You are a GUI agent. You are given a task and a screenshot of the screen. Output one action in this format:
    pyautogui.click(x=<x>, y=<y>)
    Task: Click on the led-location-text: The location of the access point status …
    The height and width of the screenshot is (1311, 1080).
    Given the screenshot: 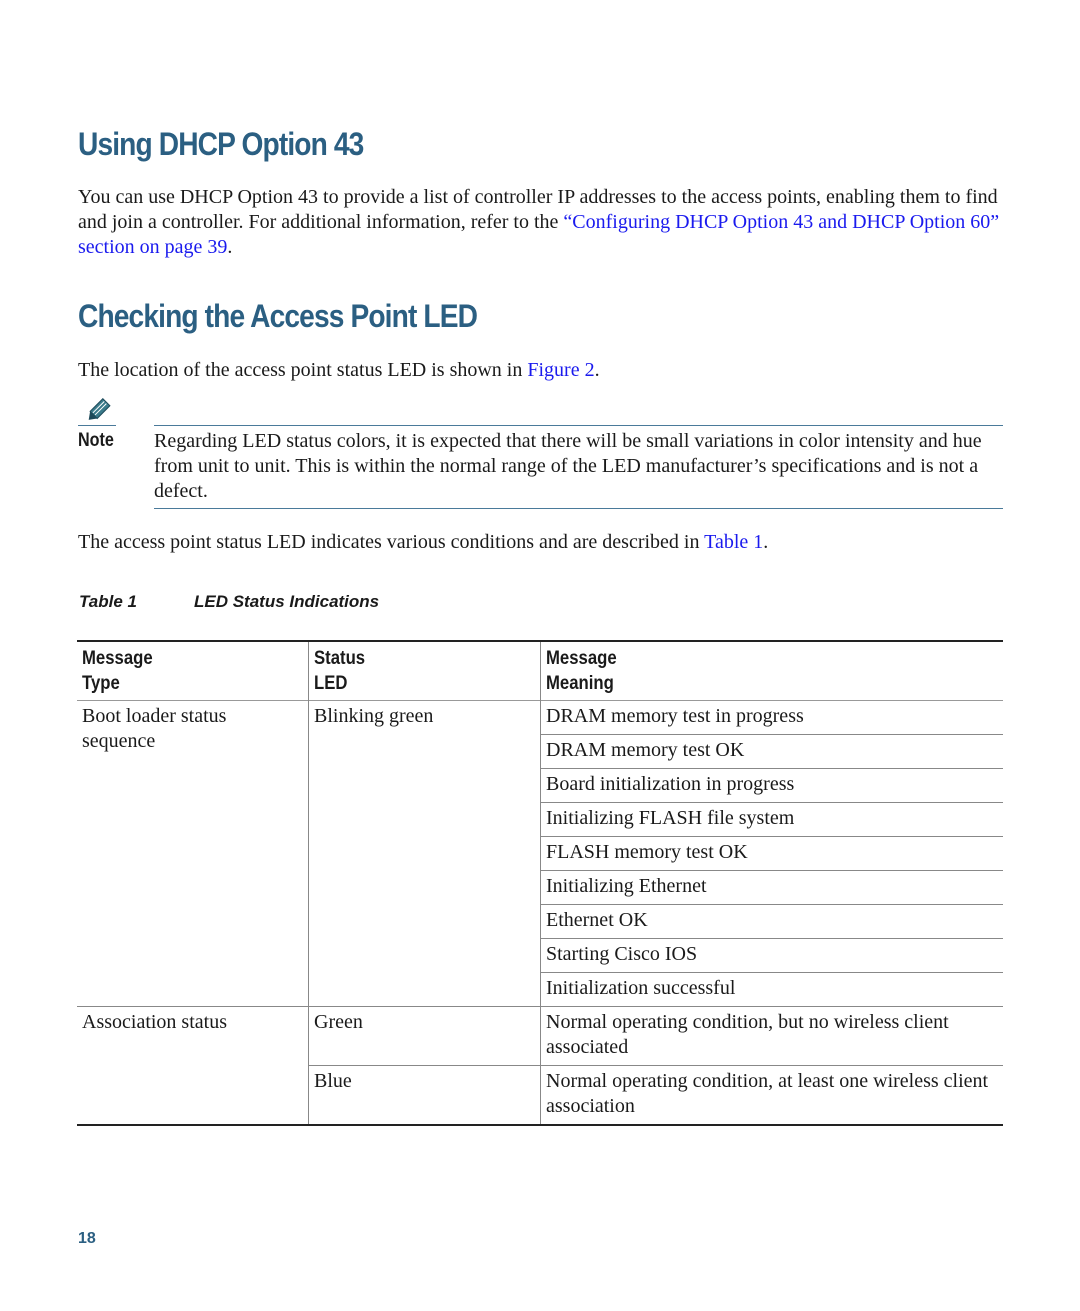 What is the action you would take?
    pyautogui.click(x=303, y=370)
    